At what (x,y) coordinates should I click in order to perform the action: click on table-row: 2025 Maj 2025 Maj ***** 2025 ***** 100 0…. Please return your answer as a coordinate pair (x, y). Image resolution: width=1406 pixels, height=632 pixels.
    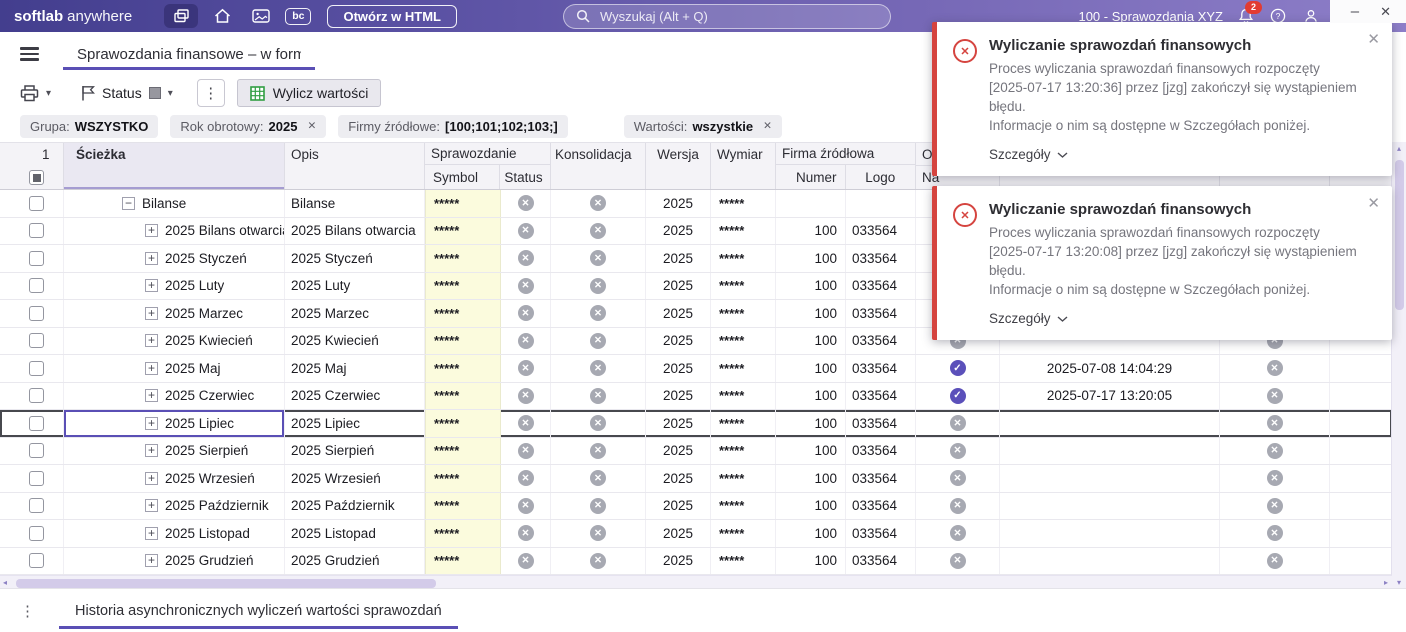
    Looking at the image, I should click on (696, 369).